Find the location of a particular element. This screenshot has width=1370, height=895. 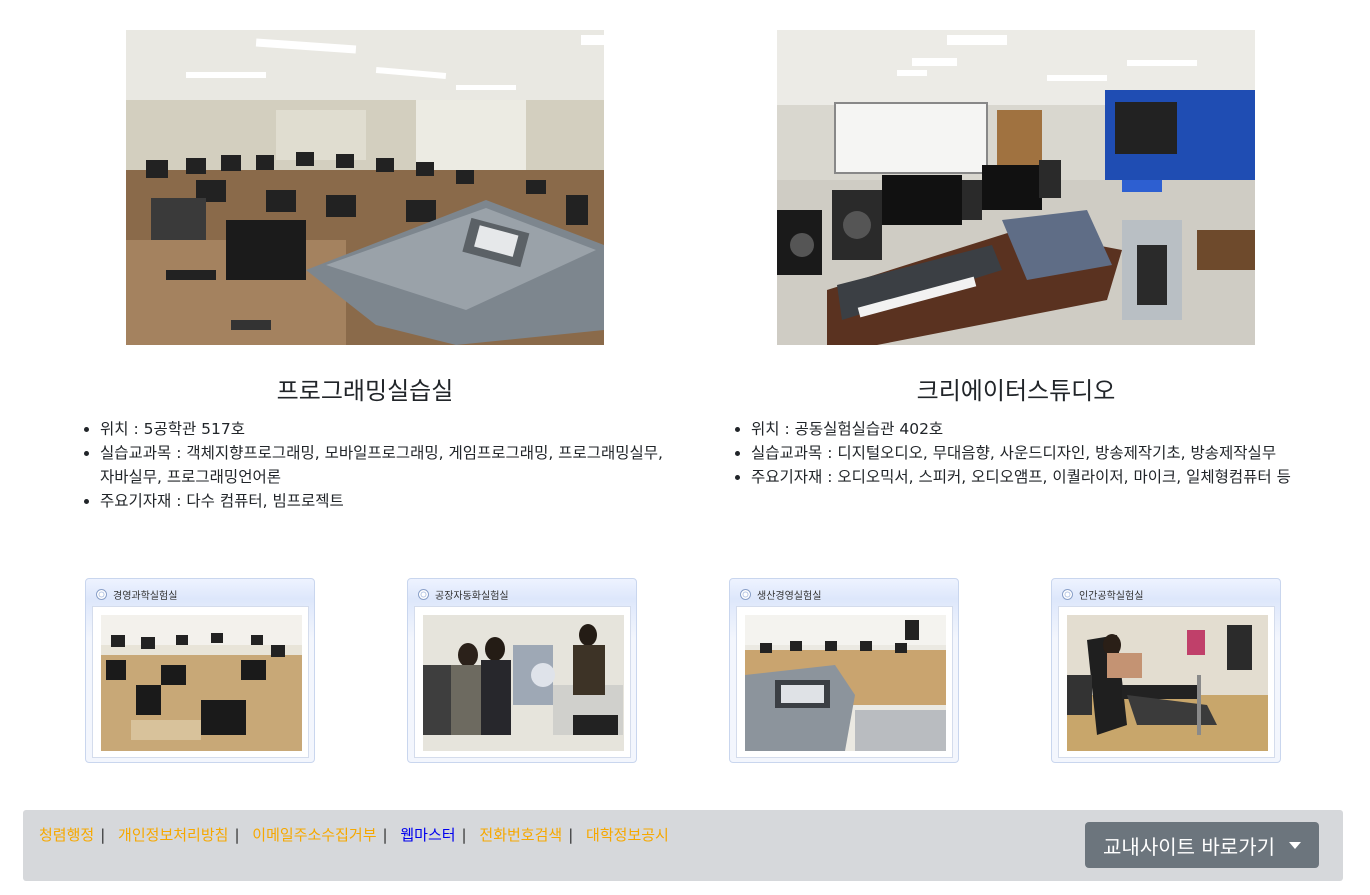

programming-lab-photo is located at coordinates (365, 187).